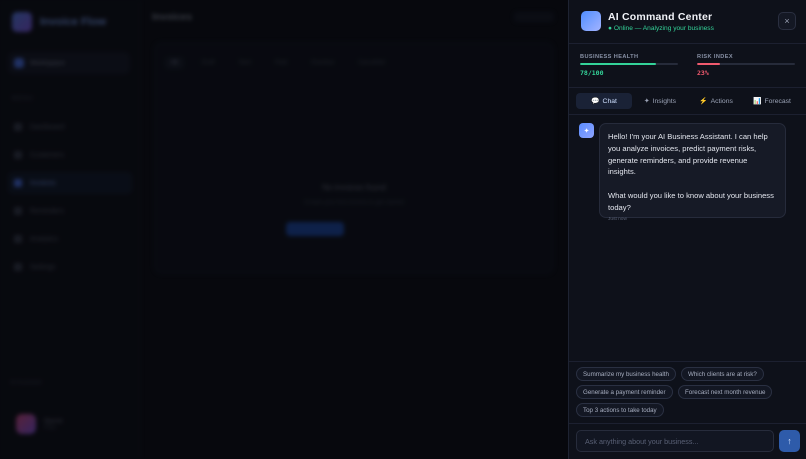  Describe the element at coordinates (595, 101) in the screenshot. I see `chat-icon: 💬` at that location.